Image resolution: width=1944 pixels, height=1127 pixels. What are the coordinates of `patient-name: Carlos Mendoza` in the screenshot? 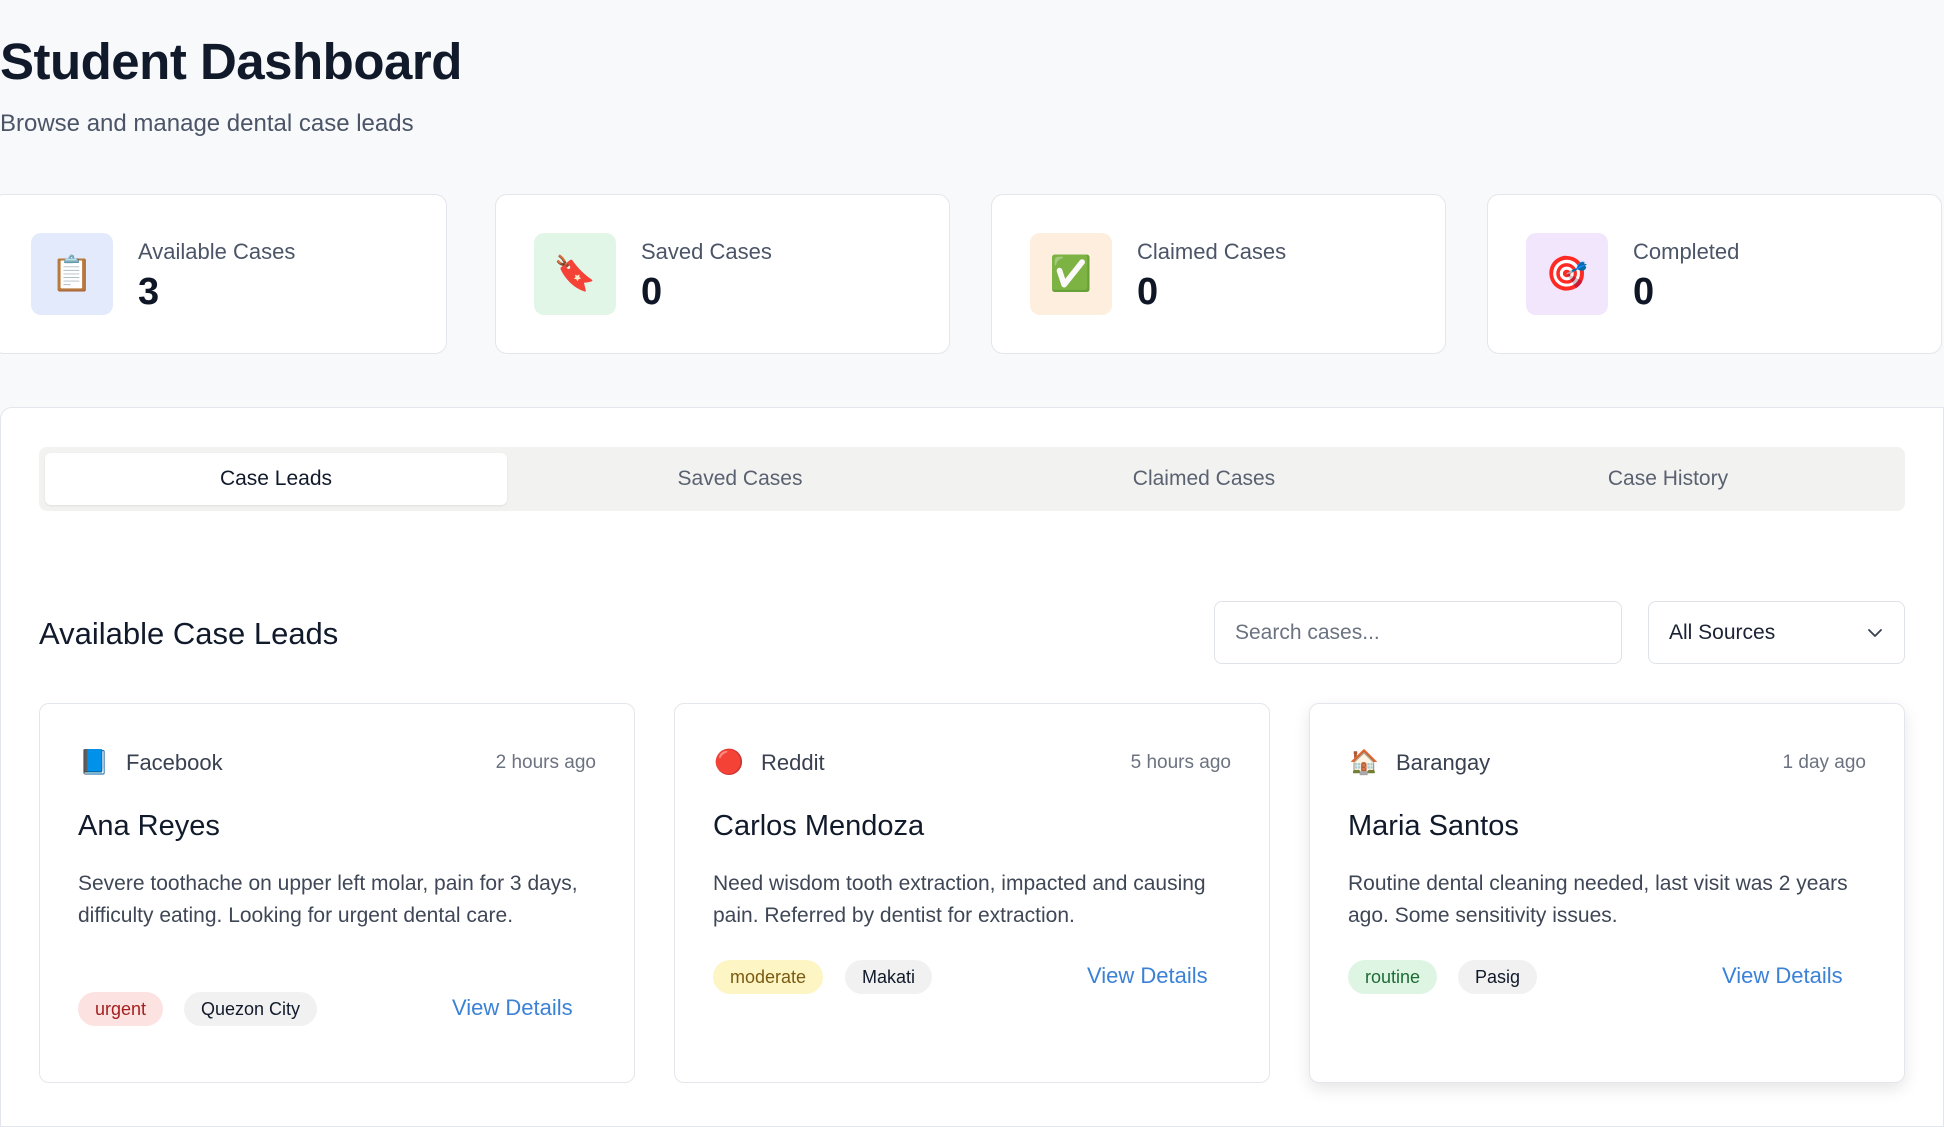 It's located at (819, 826).